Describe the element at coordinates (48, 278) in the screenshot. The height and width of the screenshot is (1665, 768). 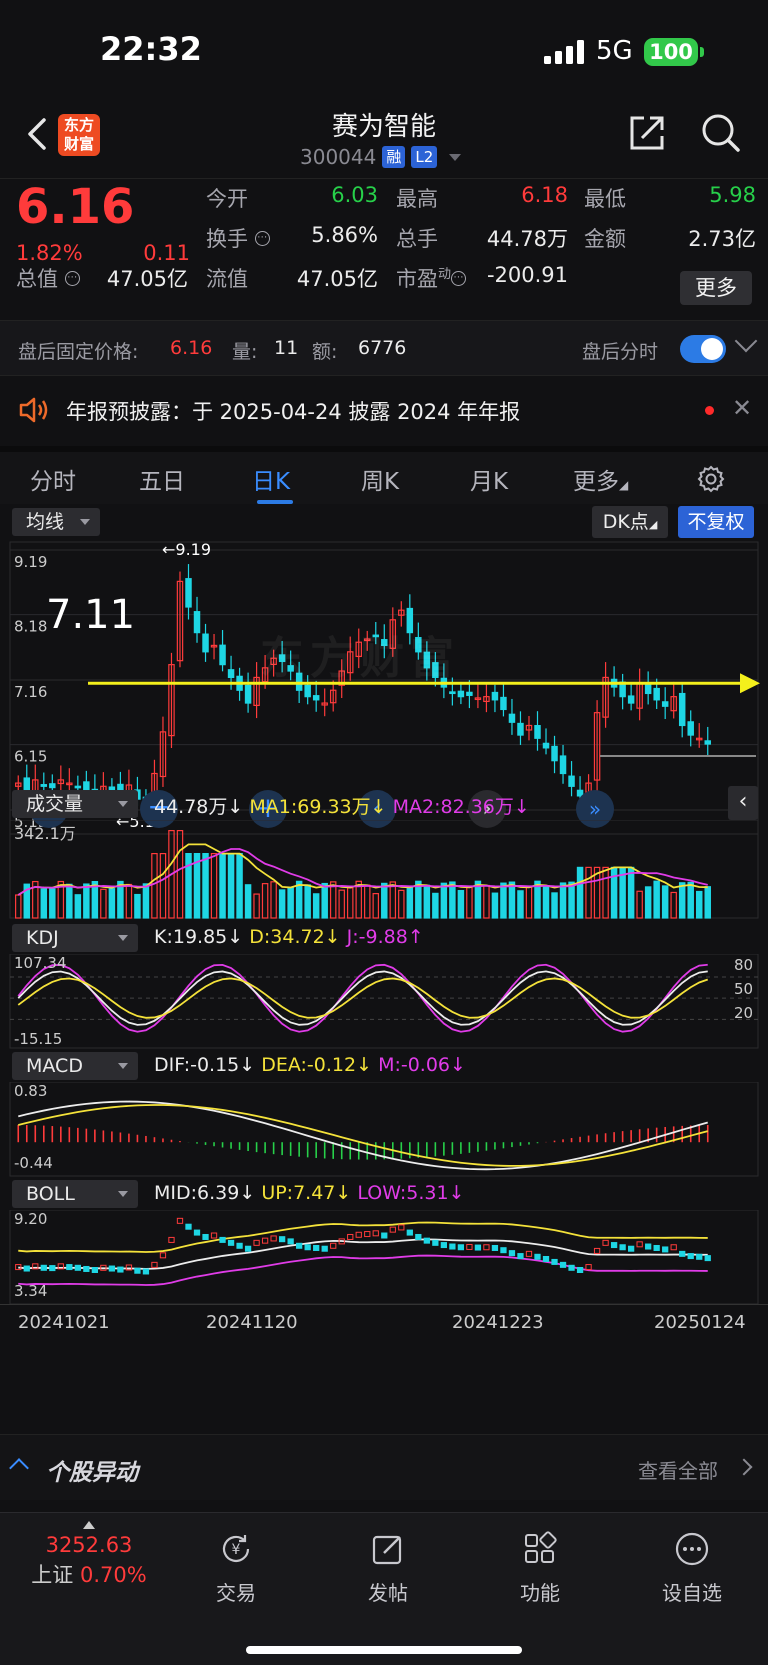
I see `market-cap-label: 总值 ⋯` at that location.